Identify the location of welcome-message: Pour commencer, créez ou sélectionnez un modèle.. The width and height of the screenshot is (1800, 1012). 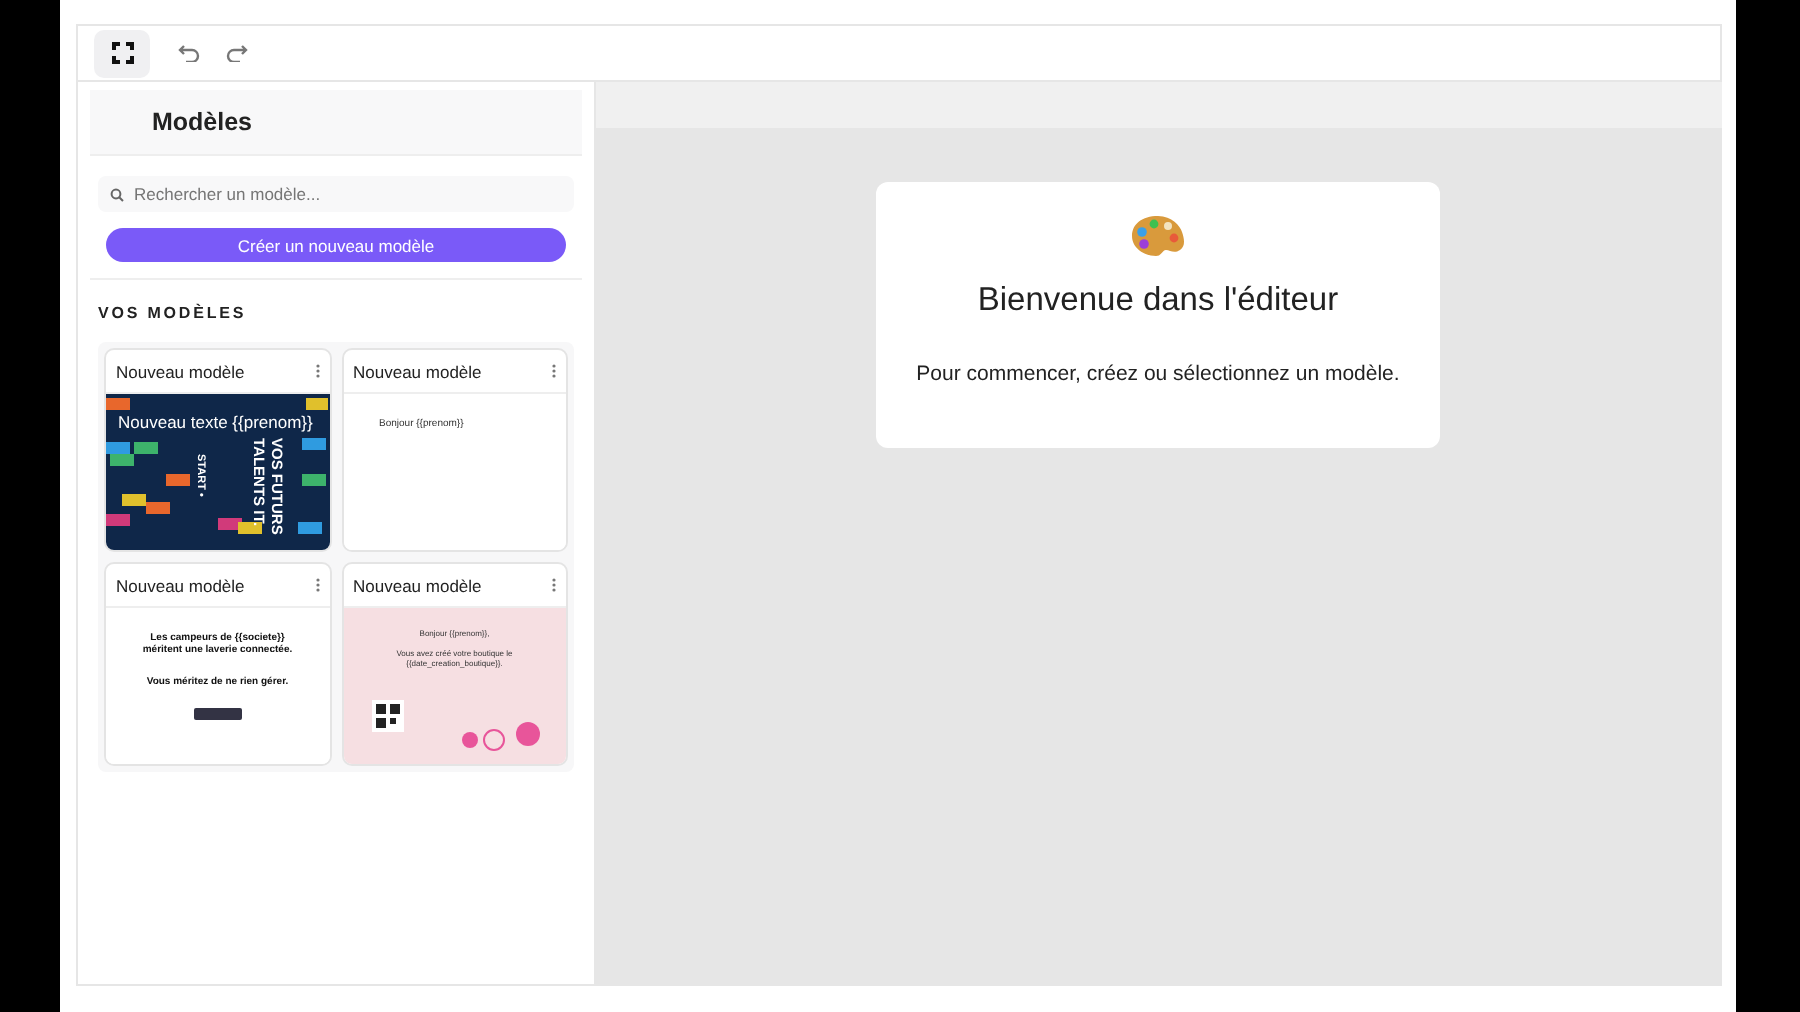
(1158, 374).